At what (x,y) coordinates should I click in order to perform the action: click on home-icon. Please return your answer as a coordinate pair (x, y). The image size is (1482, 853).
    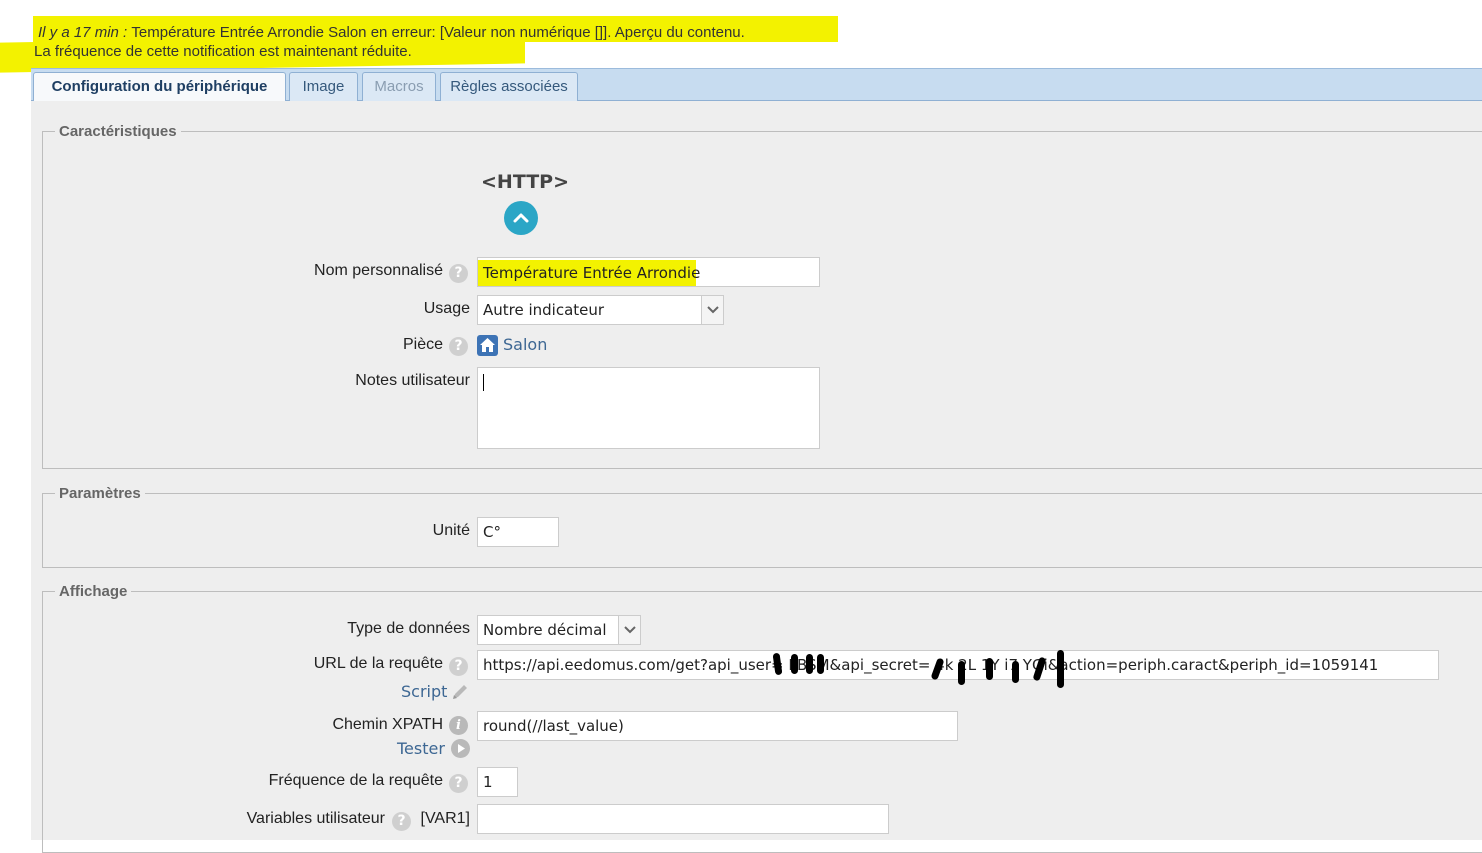
    Looking at the image, I should click on (487, 345).